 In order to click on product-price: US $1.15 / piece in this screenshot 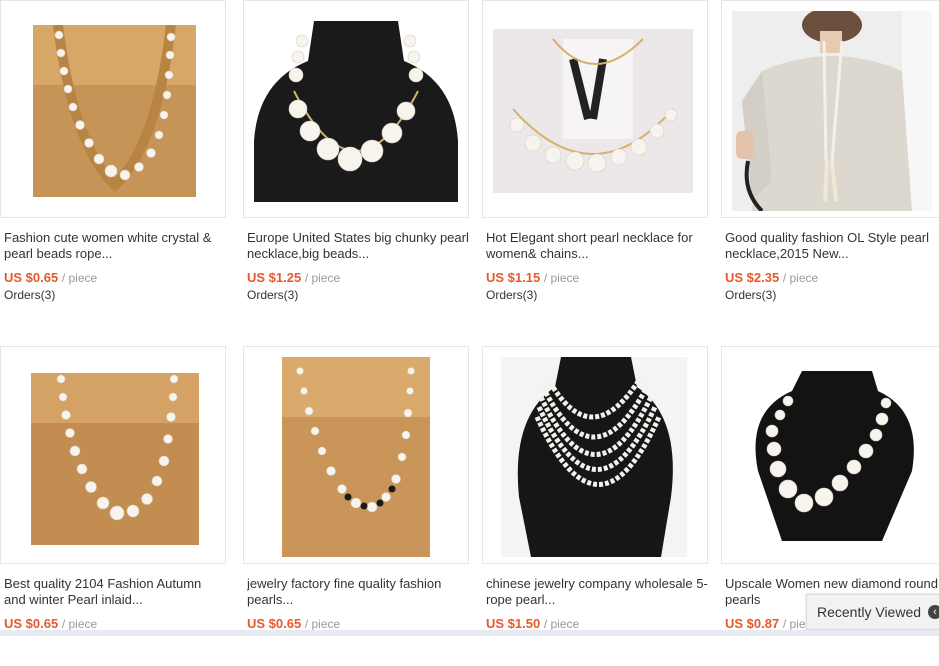, I will do `click(532, 278)`.